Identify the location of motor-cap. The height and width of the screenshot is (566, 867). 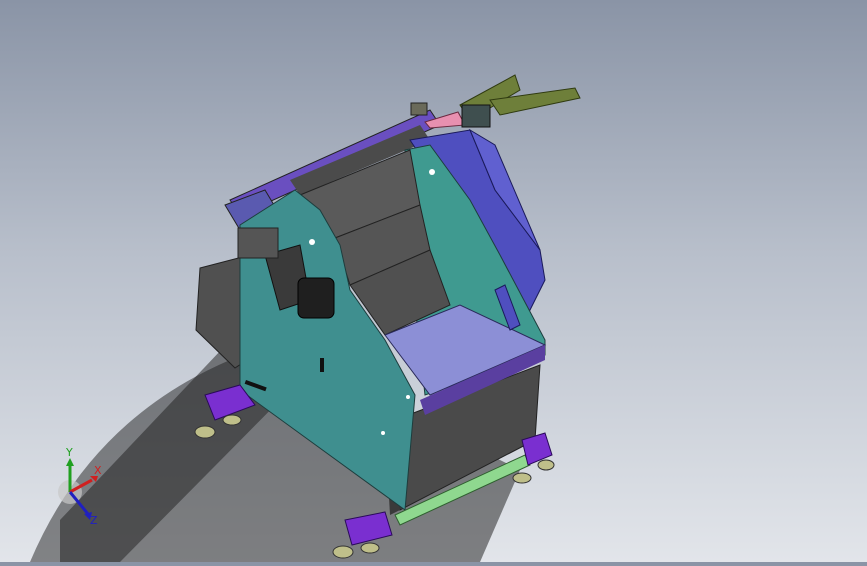
(316, 298).